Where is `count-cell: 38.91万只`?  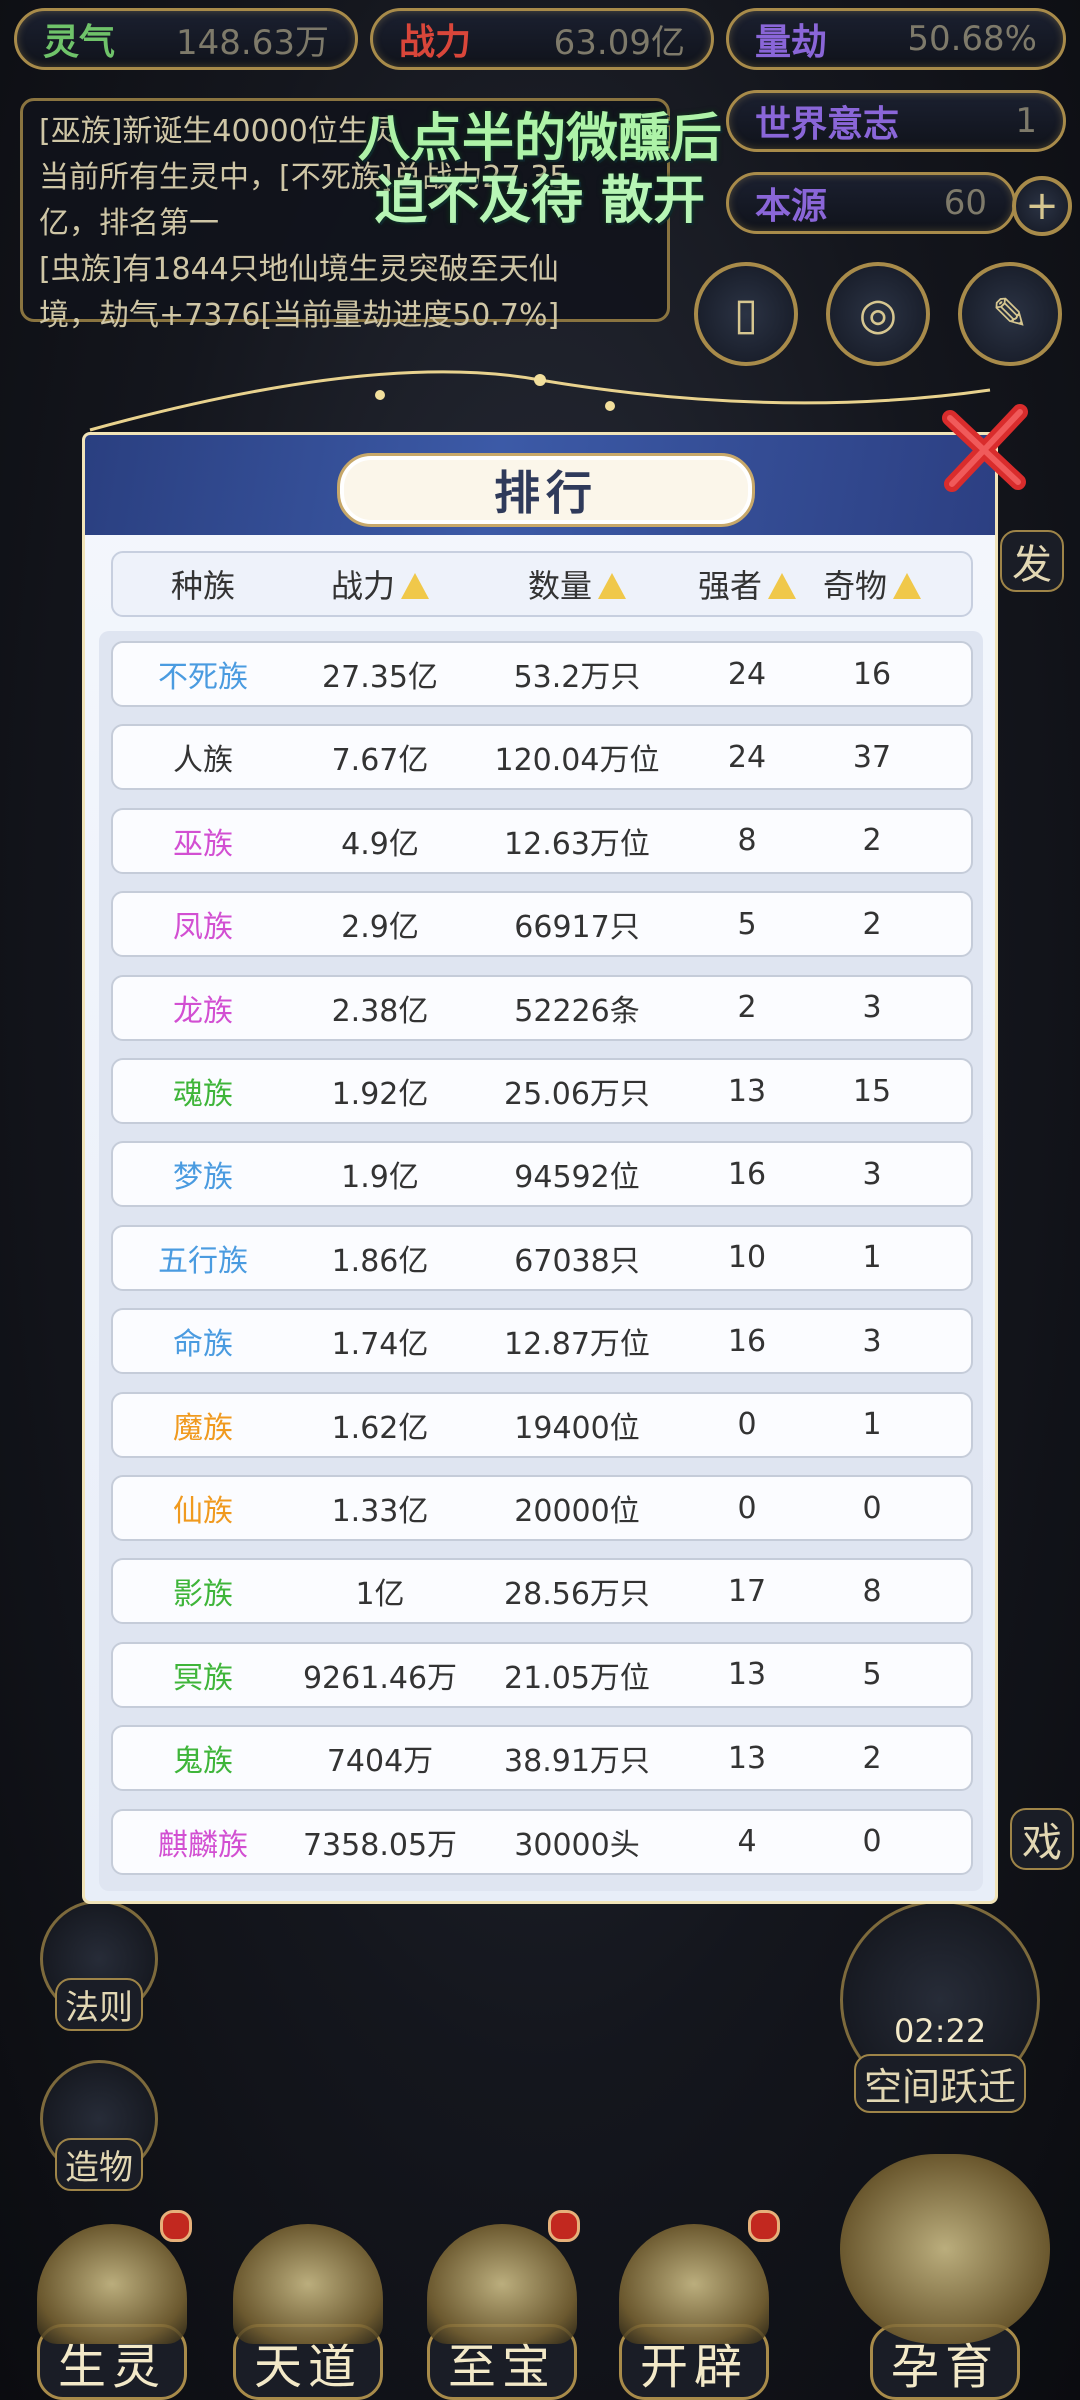
count-cell: 38.91万只 is located at coordinates (577, 1762).